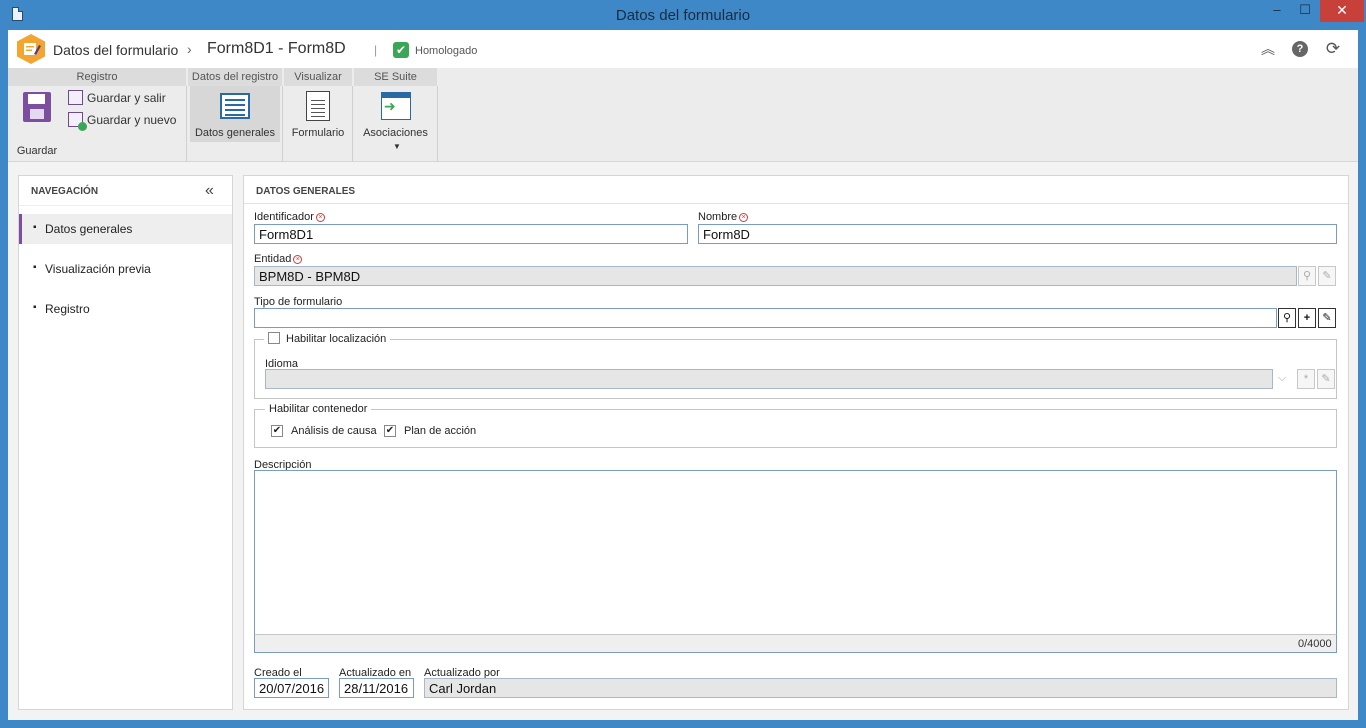  What do you see at coordinates (31, 49) in the screenshot?
I see `form-logo-icon` at bounding box center [31, 49].